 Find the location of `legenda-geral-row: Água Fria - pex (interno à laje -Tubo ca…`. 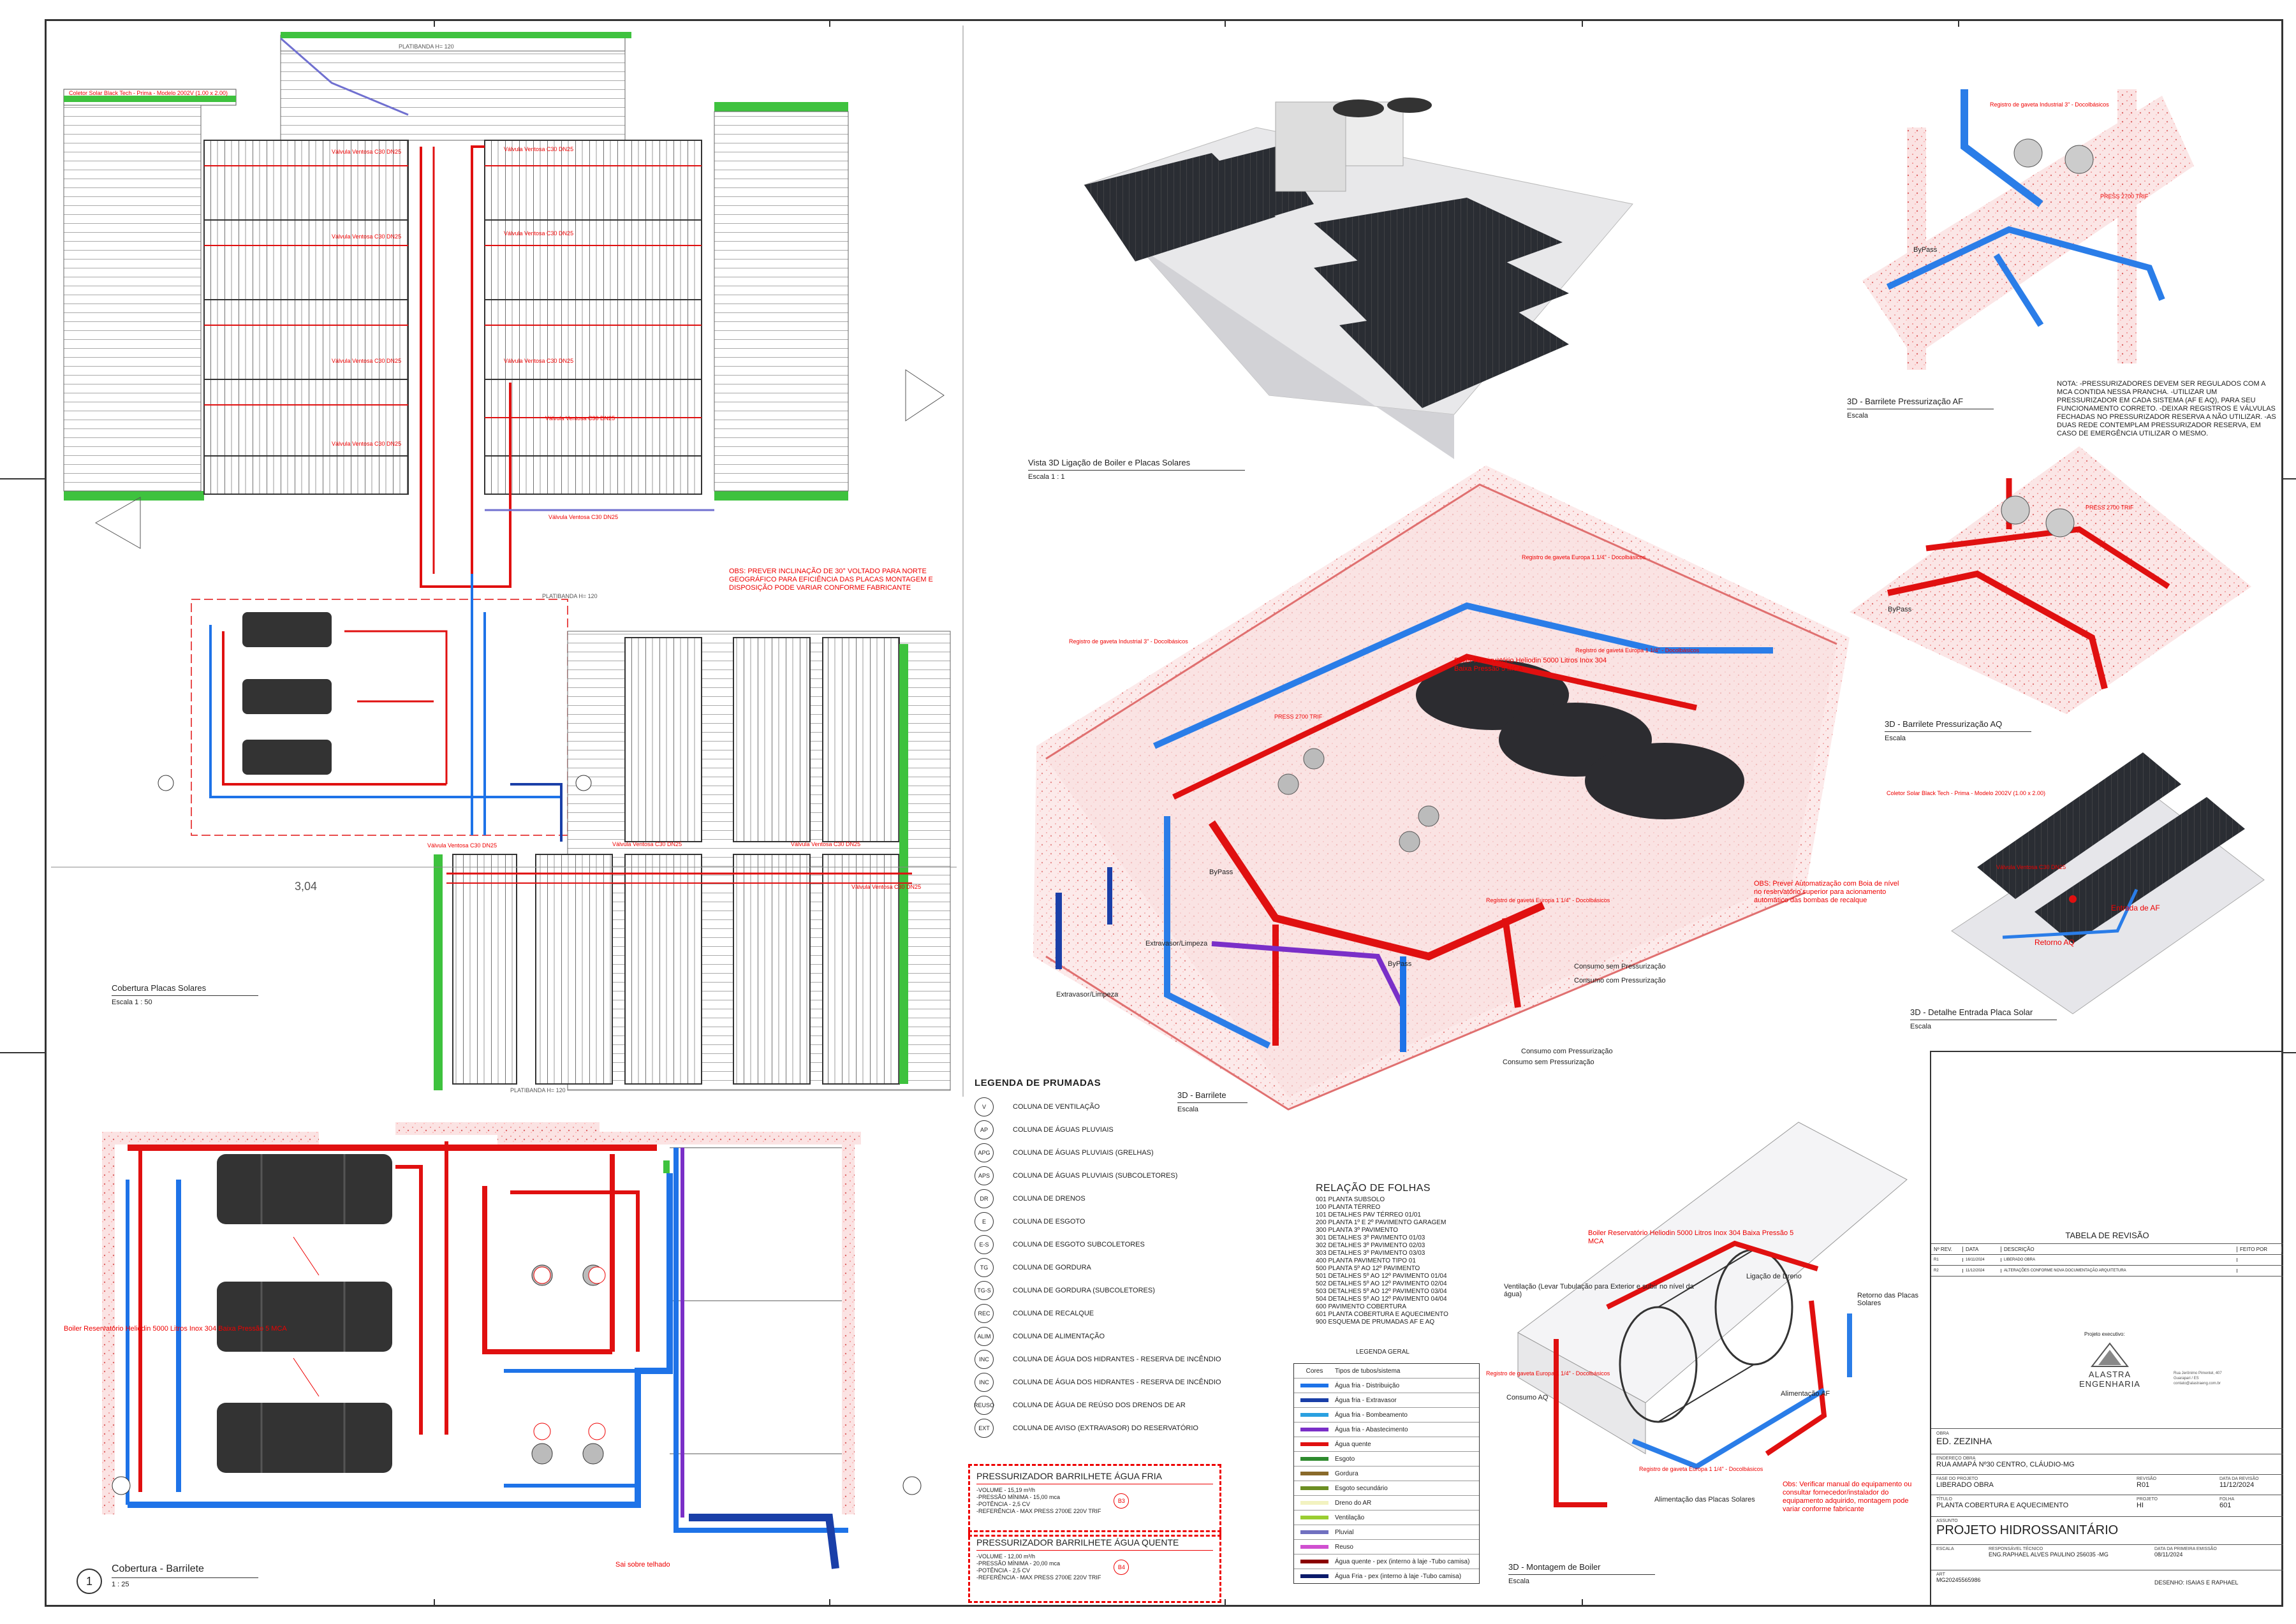

legenda-geral-row: Água Fria - pex (interno à laje -Tubo ca… is located at coordinates (1386, 1576).